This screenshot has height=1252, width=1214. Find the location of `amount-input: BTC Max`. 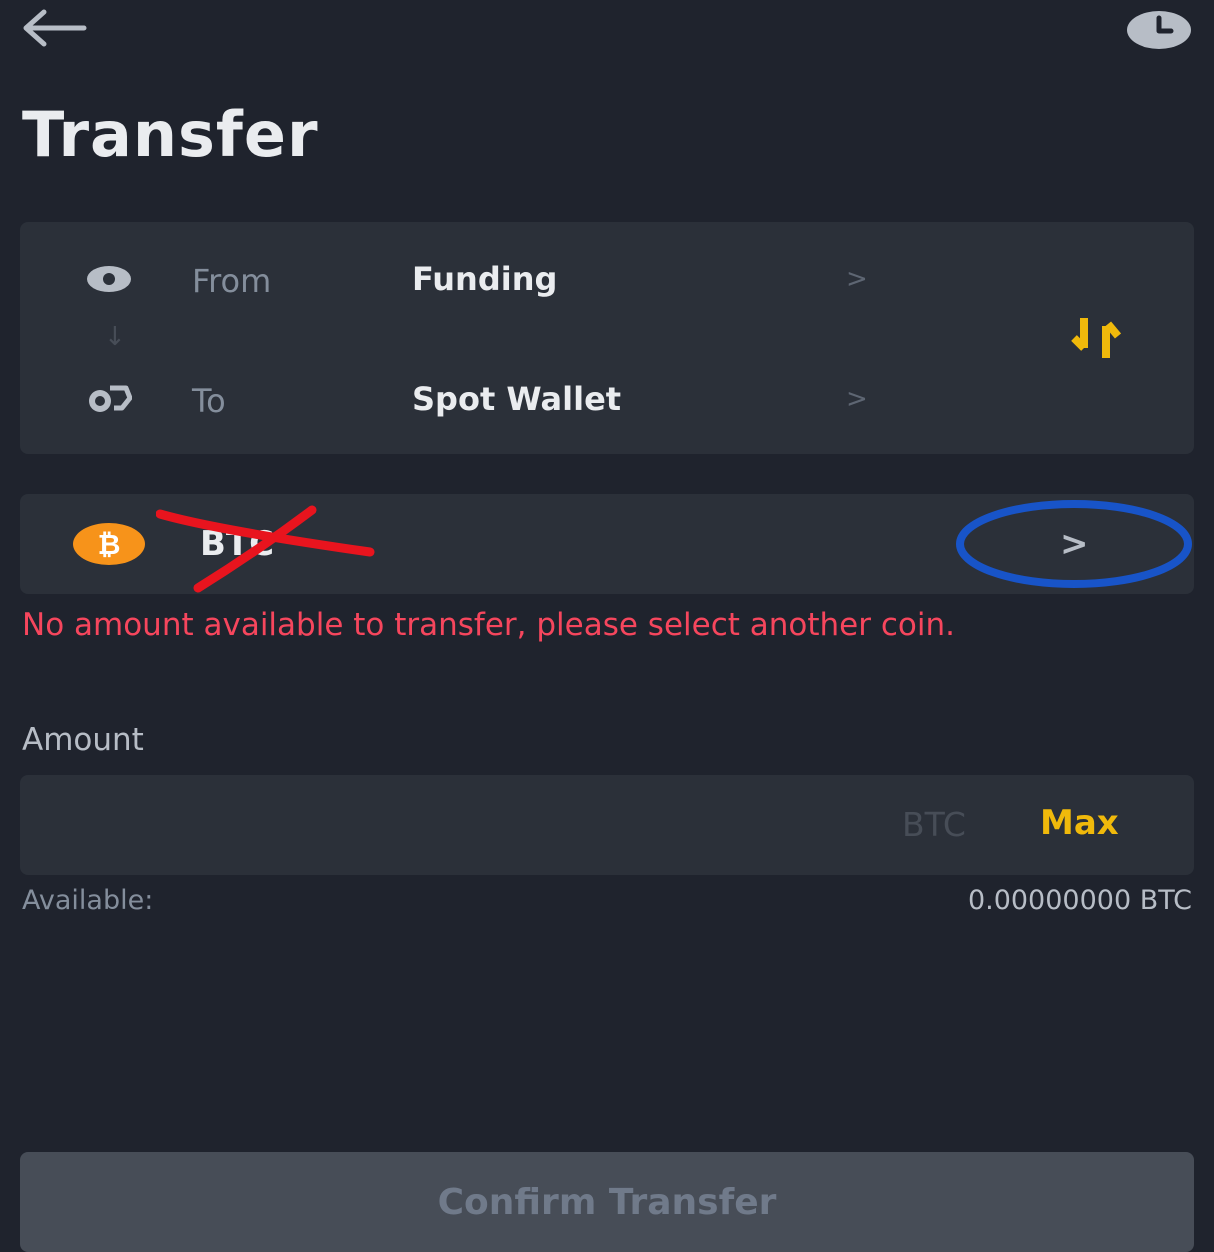

amount-input: BTC Max is located at coordinates (607, 825).